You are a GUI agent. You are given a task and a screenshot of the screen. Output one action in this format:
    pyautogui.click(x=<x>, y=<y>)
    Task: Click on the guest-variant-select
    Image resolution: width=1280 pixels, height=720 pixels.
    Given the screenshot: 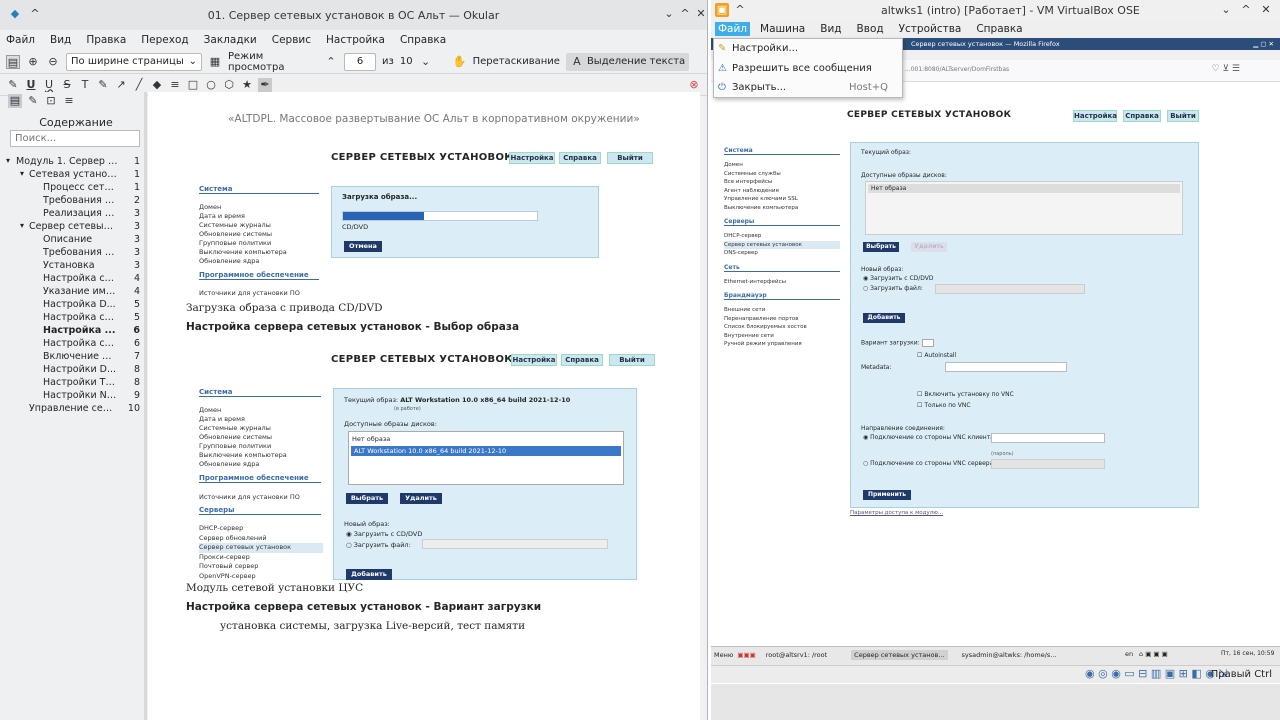 What is the action you would take?
    pyautogui.click(x=927, y=343)
    